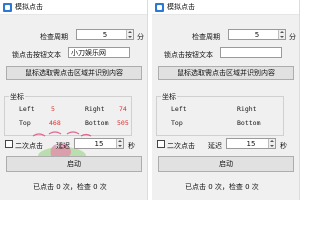  What do you see at coordinates (88, 52) in the screenshot?
I see `lock-text-value: 小刀娱乐网` at bounding box center [88, 52].